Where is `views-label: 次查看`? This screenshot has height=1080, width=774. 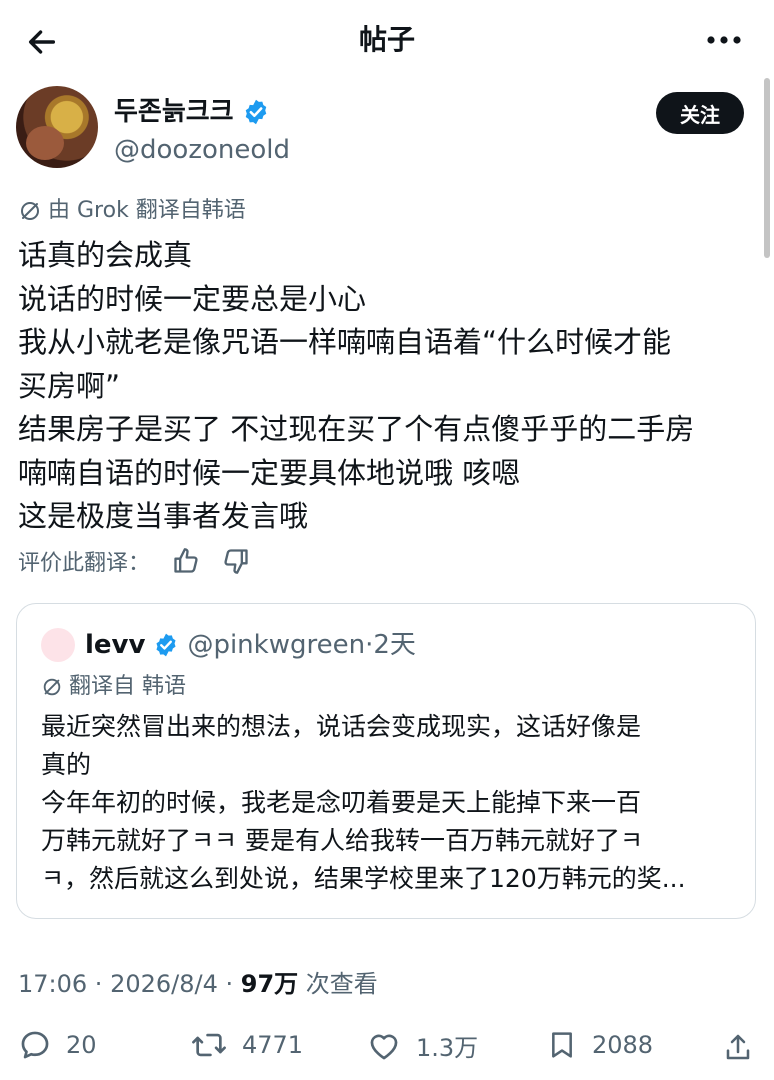
views-label: 次查看 is located at coordinates (338, 984).